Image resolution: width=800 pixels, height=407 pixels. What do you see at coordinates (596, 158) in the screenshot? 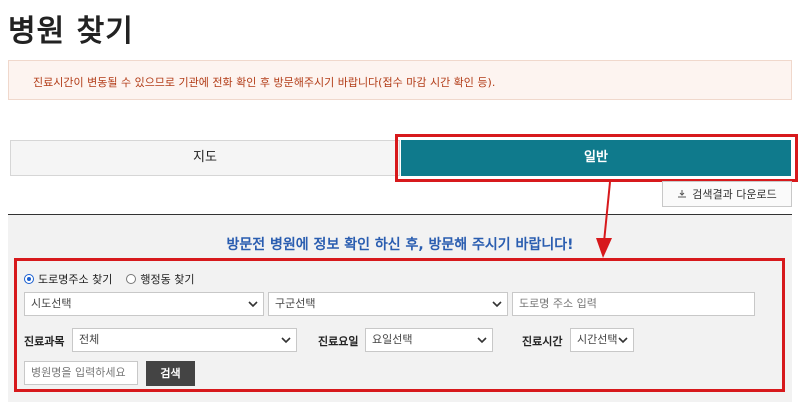
I see `tab-general: 일반` at bounding box center [596, 158].